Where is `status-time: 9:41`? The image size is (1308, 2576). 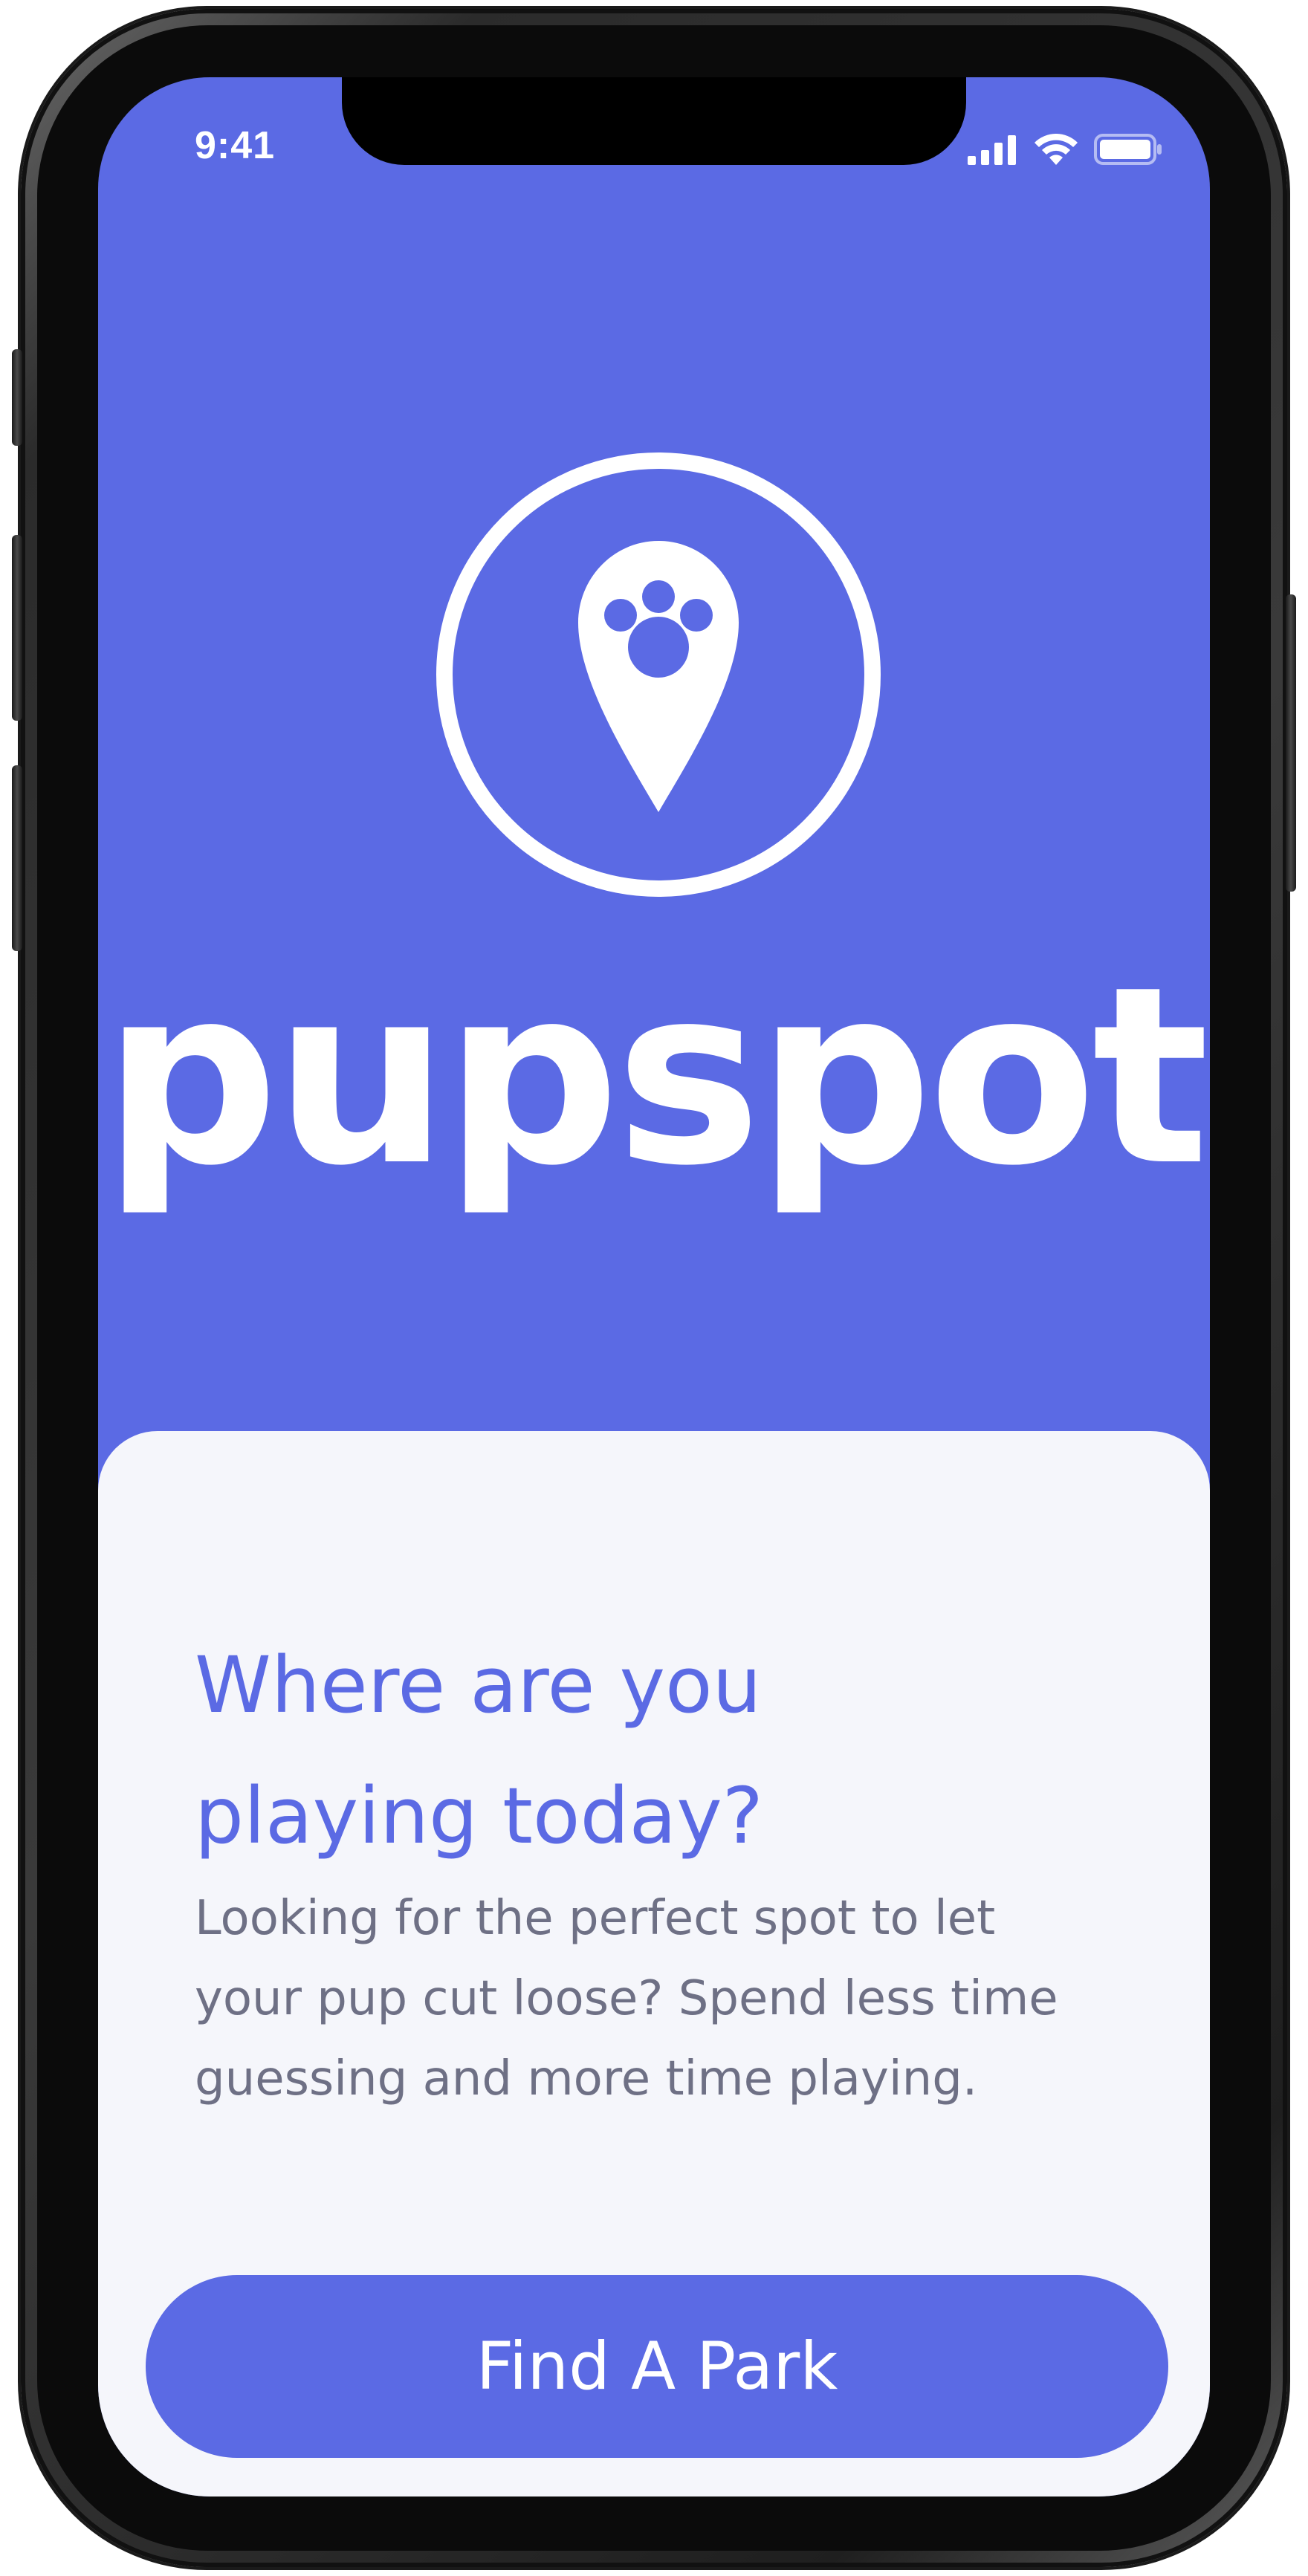
status-time: 9:41 is located at coordinates (235, 145).